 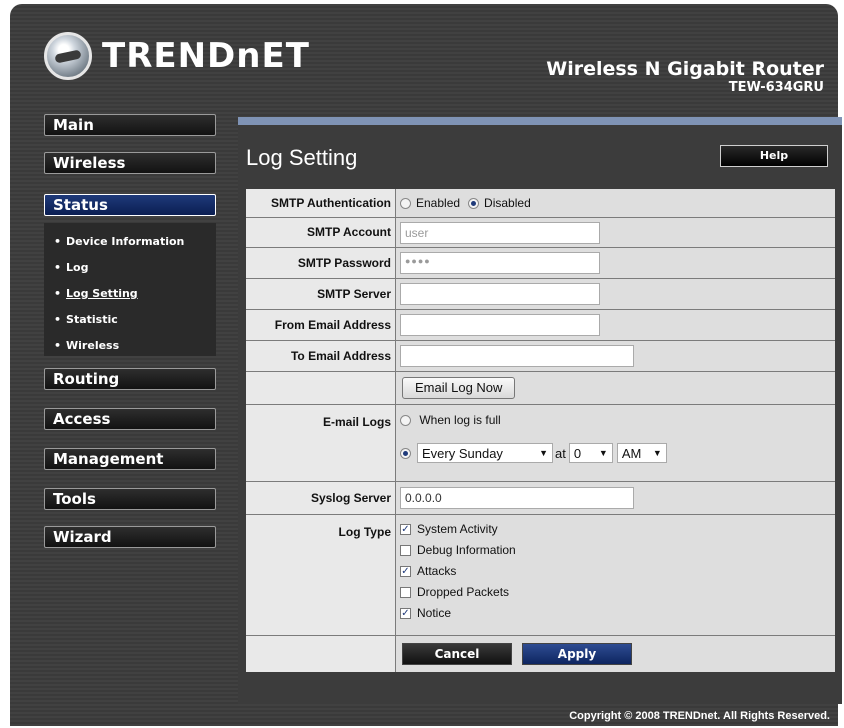 What do you see at coordinates (405, 203) in the screenshot?
I see `smtp-auth-enabled-radio` at bounding box center [405, 203].